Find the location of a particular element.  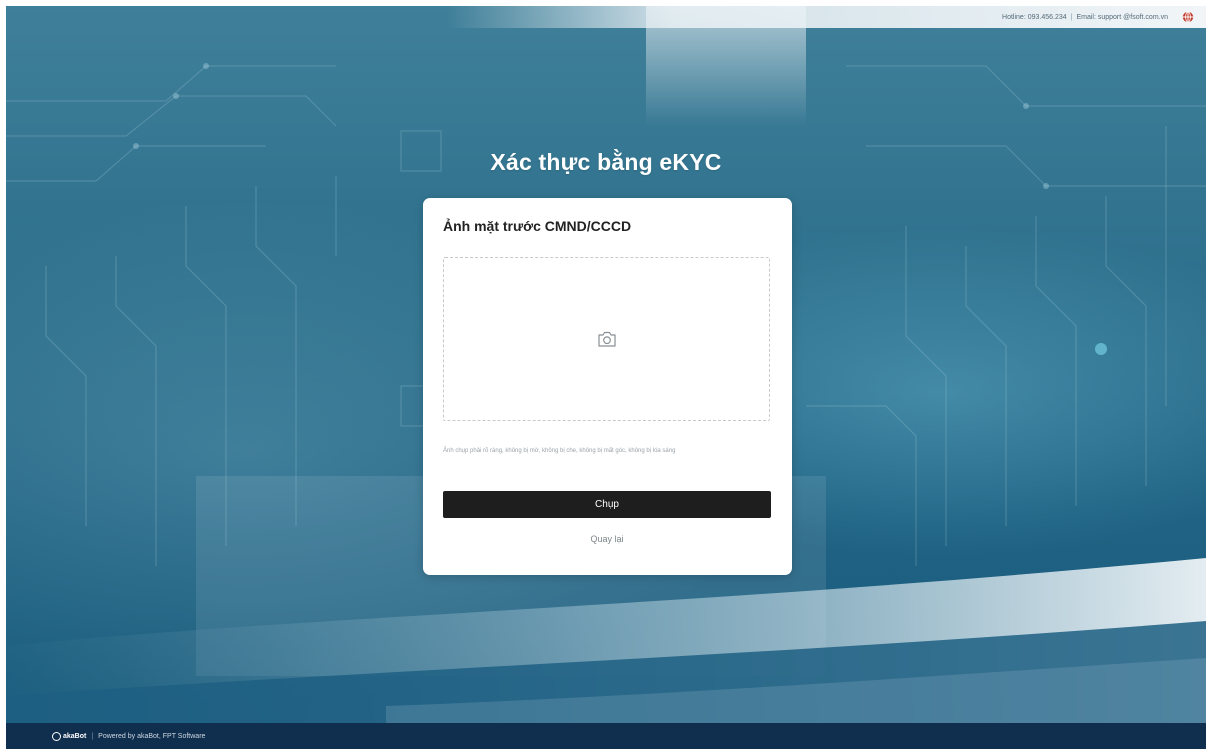

email-text: Email: support @fsoft.com.vn is located at coordinates (1122, 17).